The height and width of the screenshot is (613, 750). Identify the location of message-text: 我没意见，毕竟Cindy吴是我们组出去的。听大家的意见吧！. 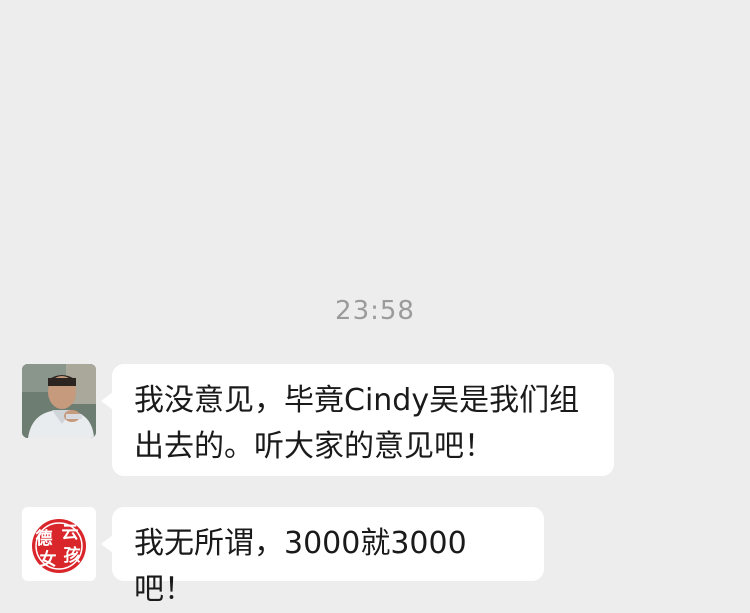
(357, 423).